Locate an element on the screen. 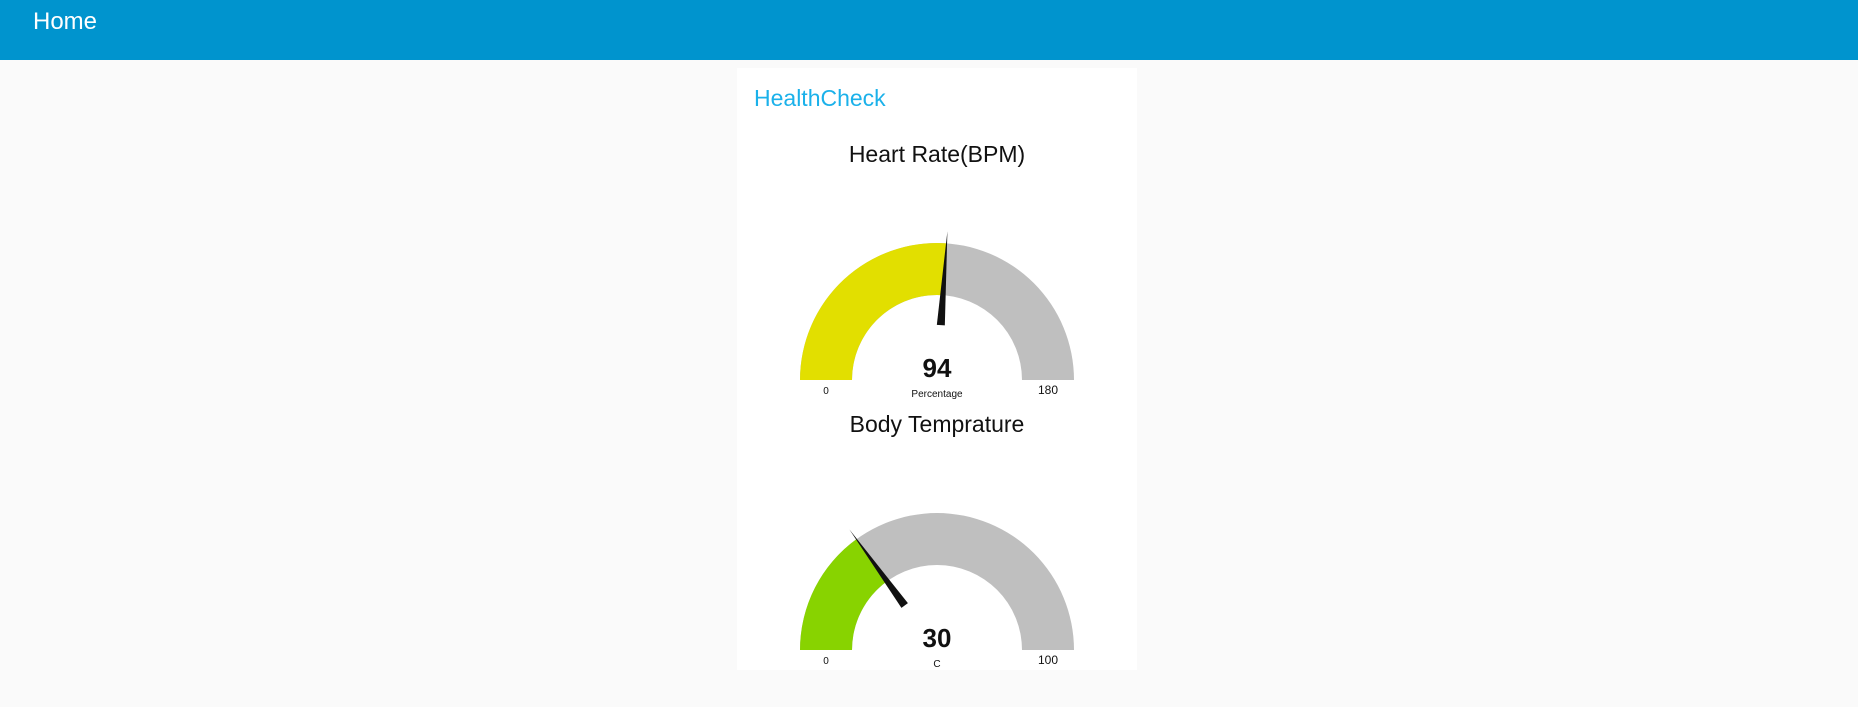 The height and width of the screenshot is (707, 1858). gauge-value-text: 30 is located at coordinates (937, 638).